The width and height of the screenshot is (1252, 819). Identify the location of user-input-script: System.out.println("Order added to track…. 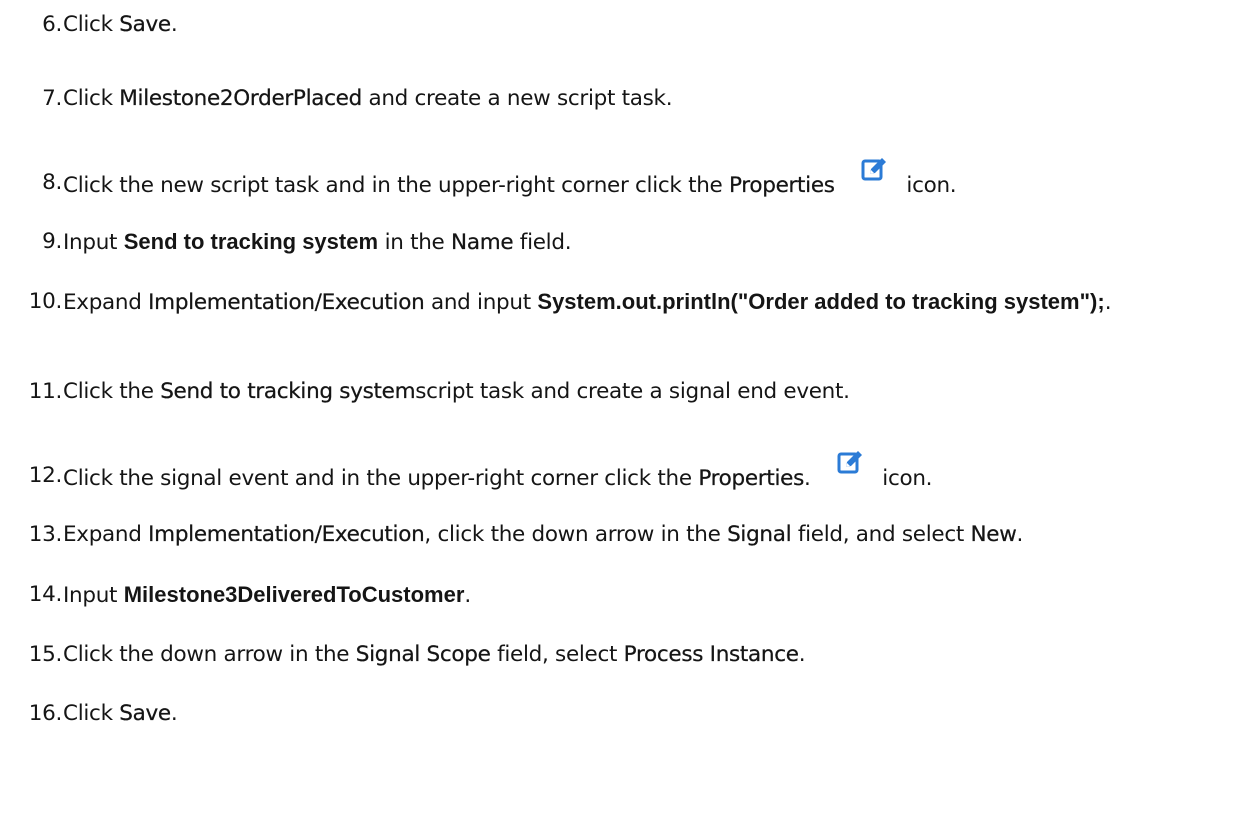
(821, 301).